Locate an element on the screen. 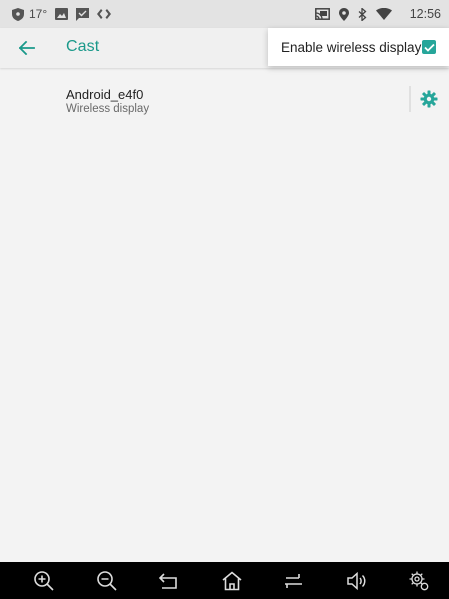  enable-wireless-display-label: Enable wireless display is located at coordinates (351, 47).